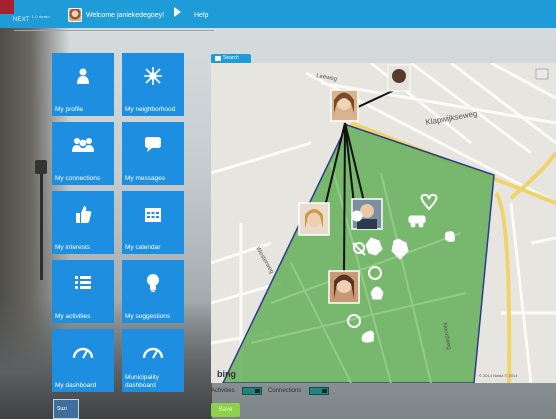 The height and width of the screenshot is (419, 556). What do you see at coordinates (252, 391) in the screenshot?
I see `activities-toggle` at bounding box center [252, 391].